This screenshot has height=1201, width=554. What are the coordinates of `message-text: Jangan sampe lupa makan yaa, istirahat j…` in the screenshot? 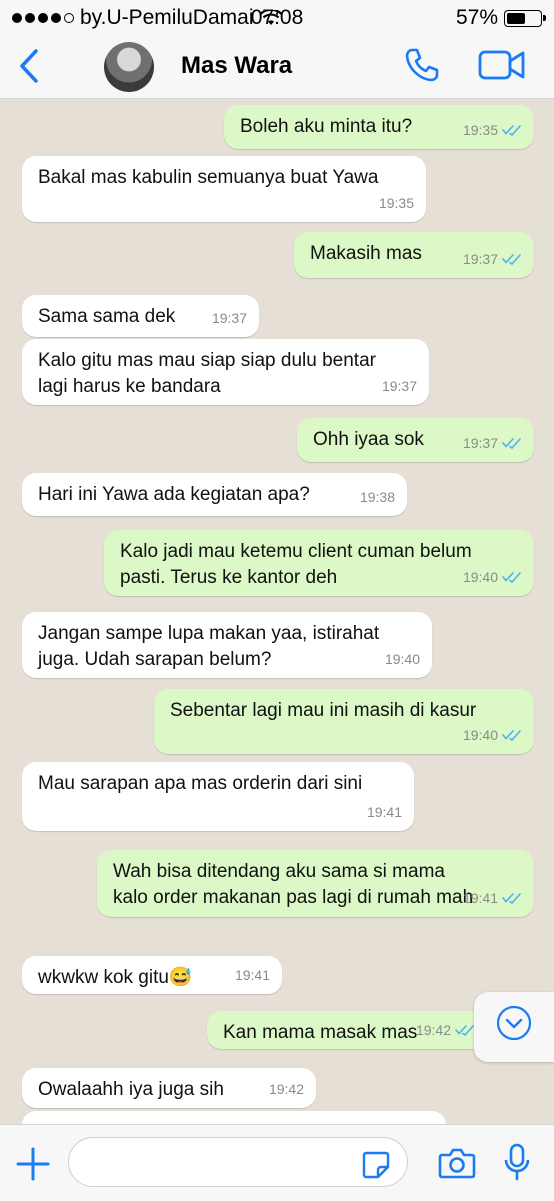 It's located at (209, 646).